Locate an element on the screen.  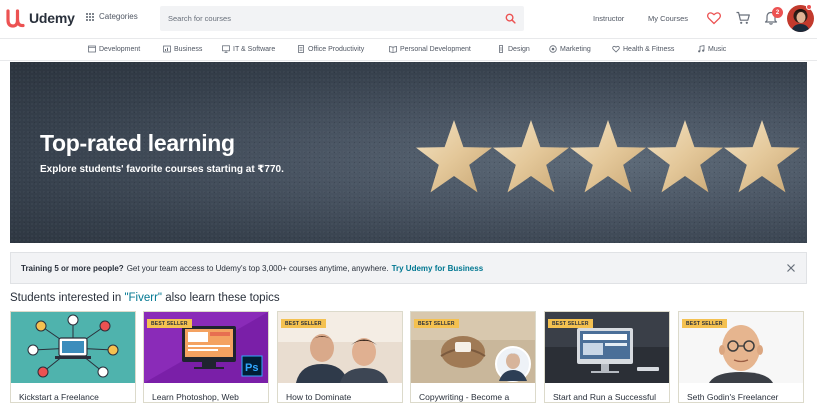
document-icon is located at coordinates (301, 49).